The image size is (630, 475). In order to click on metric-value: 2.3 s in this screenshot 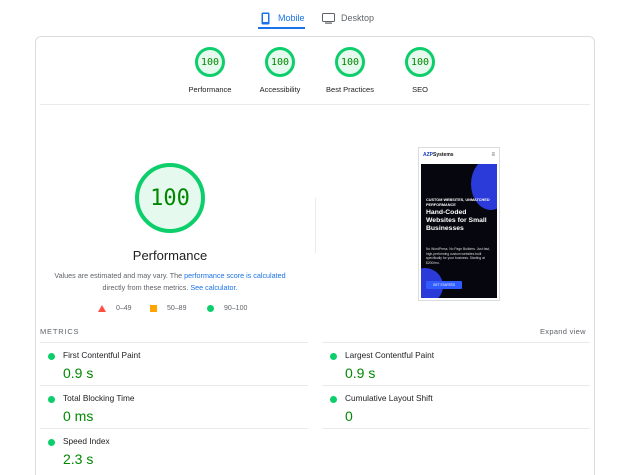, I will do `click(78, 459)`.